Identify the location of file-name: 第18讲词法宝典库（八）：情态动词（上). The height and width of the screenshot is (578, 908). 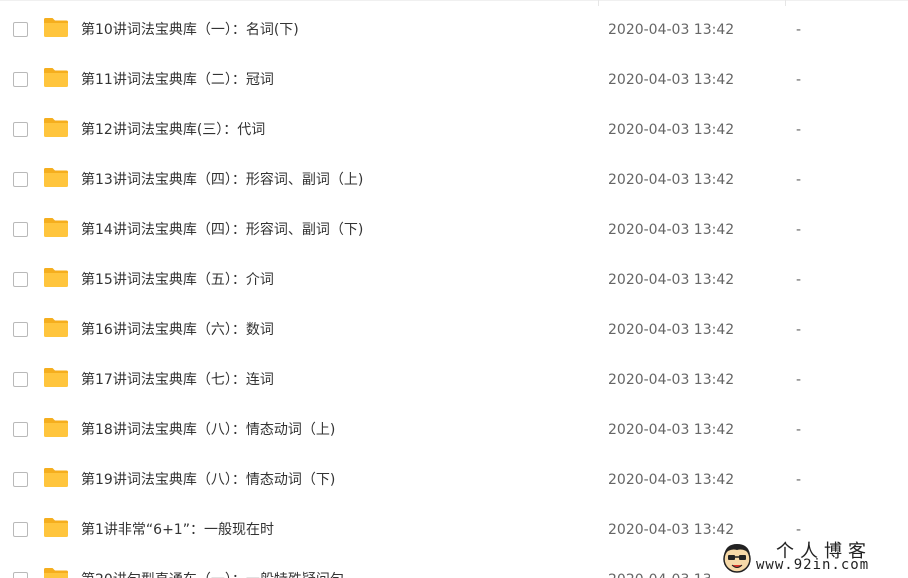
(208, 430).